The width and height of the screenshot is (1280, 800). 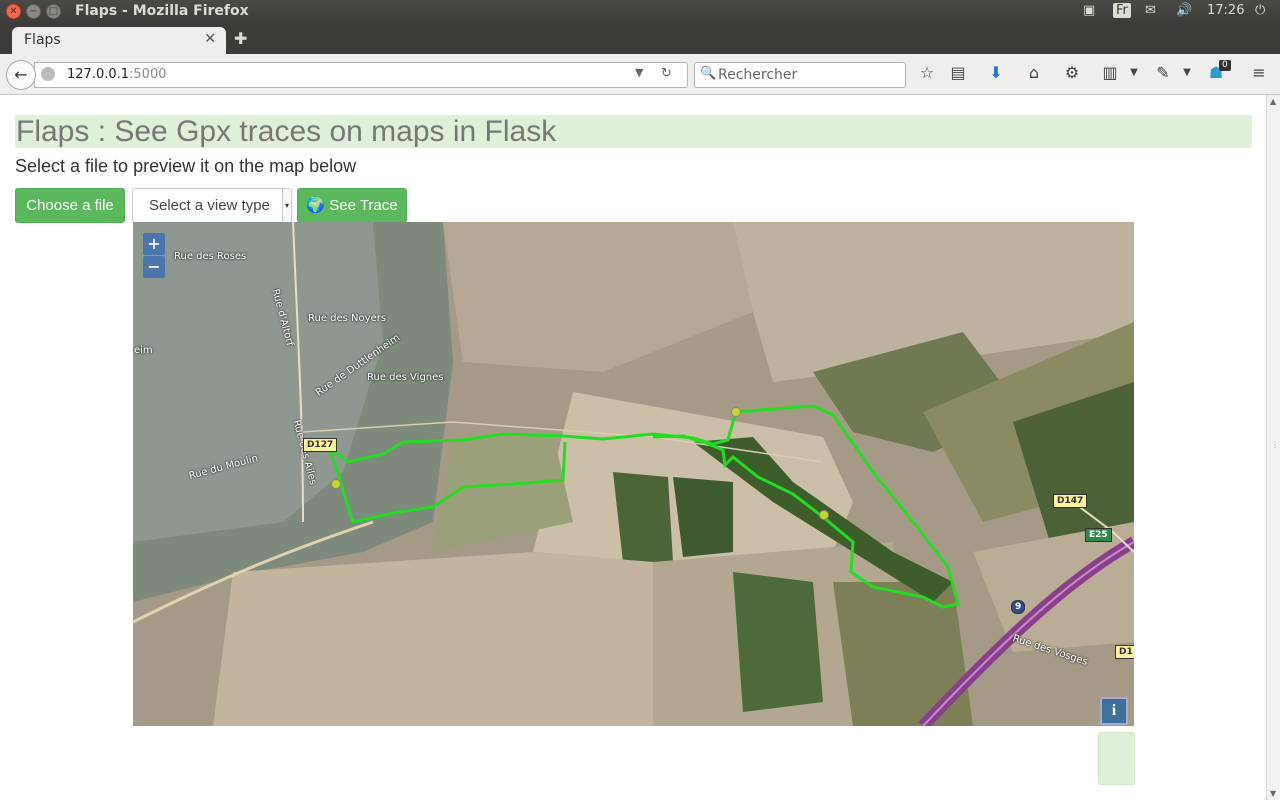 I want to click on home-icon: ⌂, so click(x=1034, y=72).